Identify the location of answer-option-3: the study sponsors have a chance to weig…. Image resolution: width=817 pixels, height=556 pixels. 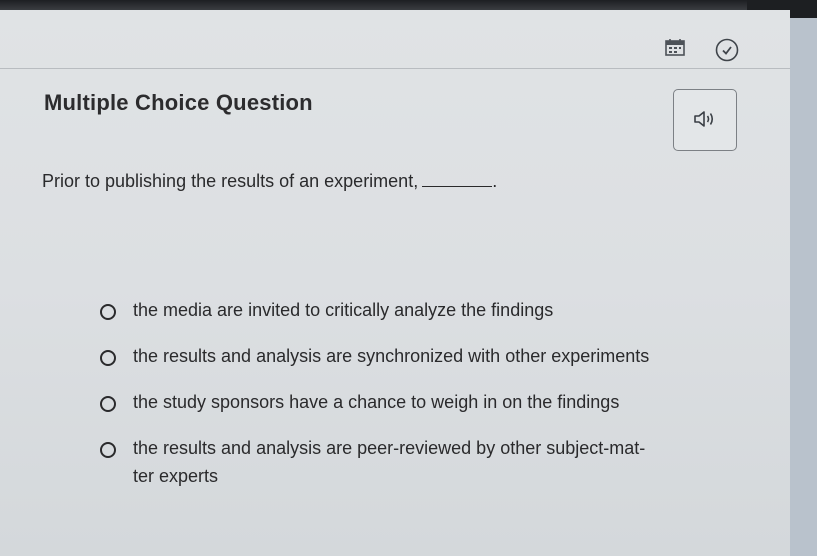
(410, 404).